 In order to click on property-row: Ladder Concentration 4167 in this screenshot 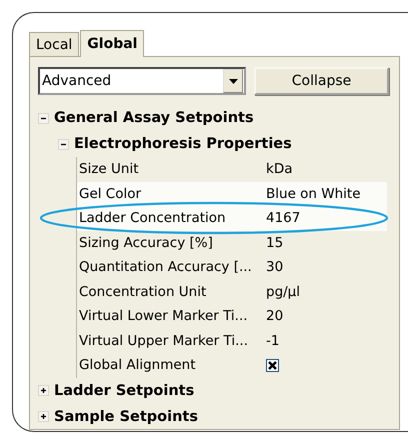, I will do `click(232, 218)`.